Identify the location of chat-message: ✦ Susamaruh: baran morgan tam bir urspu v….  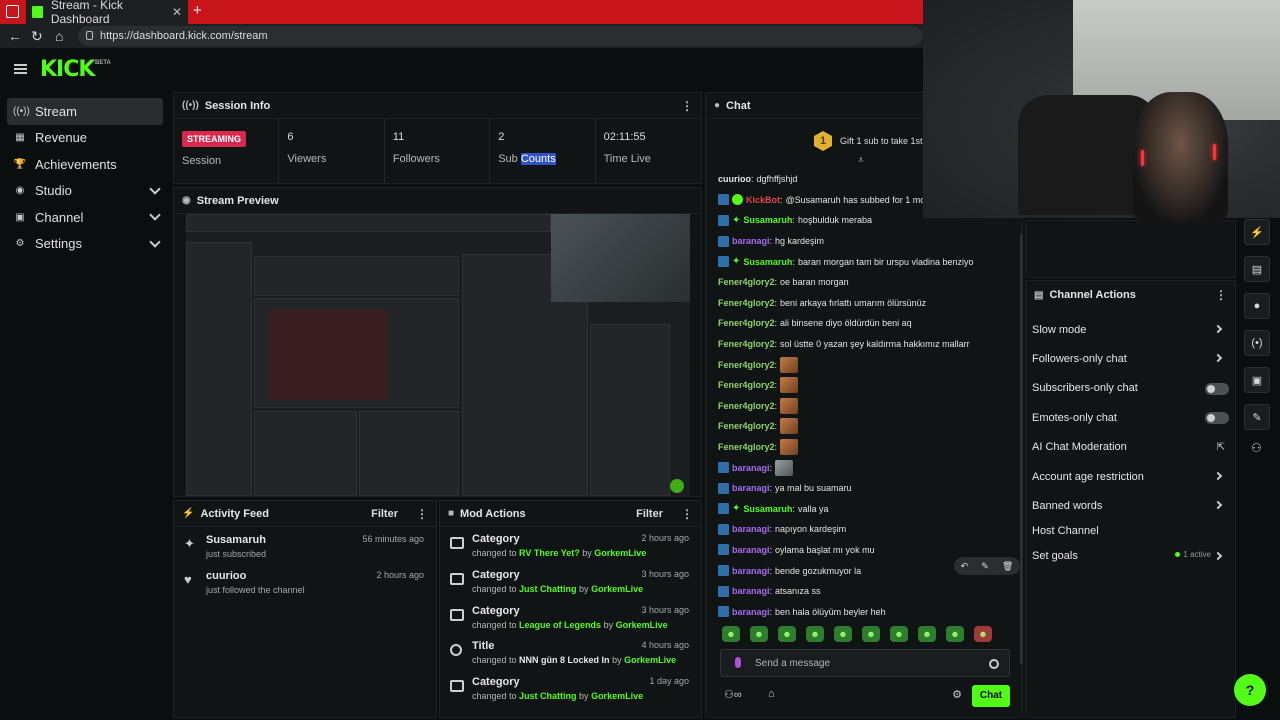
(868, 261).